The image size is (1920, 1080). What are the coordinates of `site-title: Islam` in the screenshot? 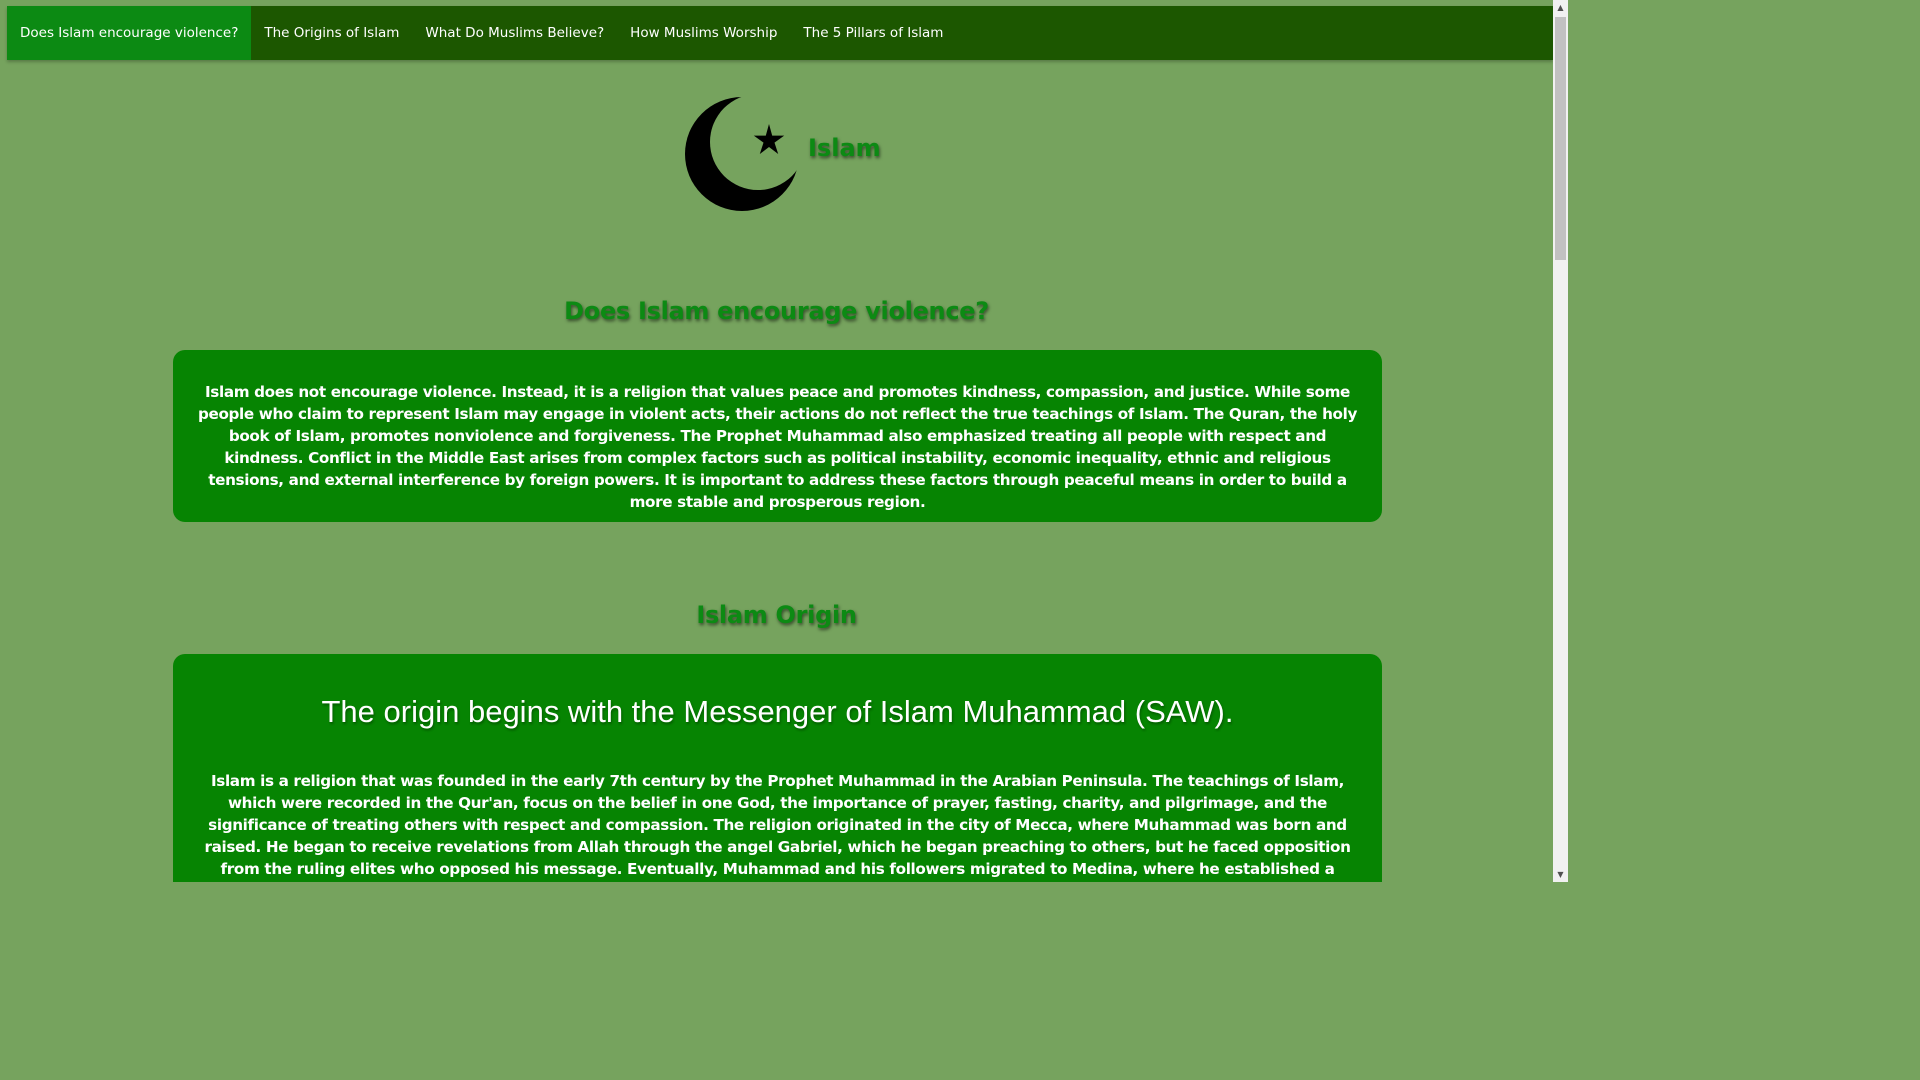 It's located at (844, 148).